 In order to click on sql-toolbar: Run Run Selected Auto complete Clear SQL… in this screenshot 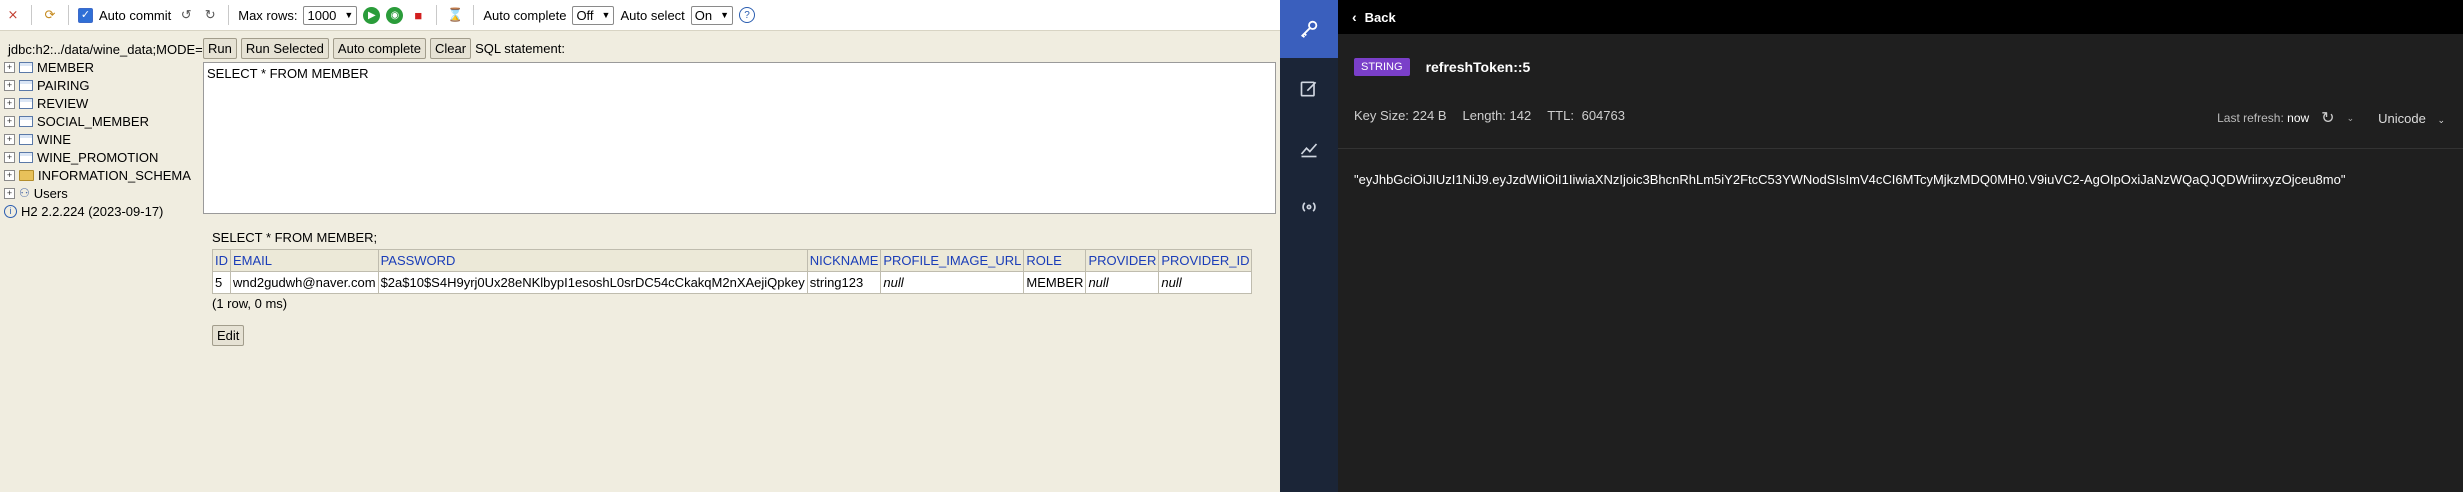, I will do `click(384, 48)`.